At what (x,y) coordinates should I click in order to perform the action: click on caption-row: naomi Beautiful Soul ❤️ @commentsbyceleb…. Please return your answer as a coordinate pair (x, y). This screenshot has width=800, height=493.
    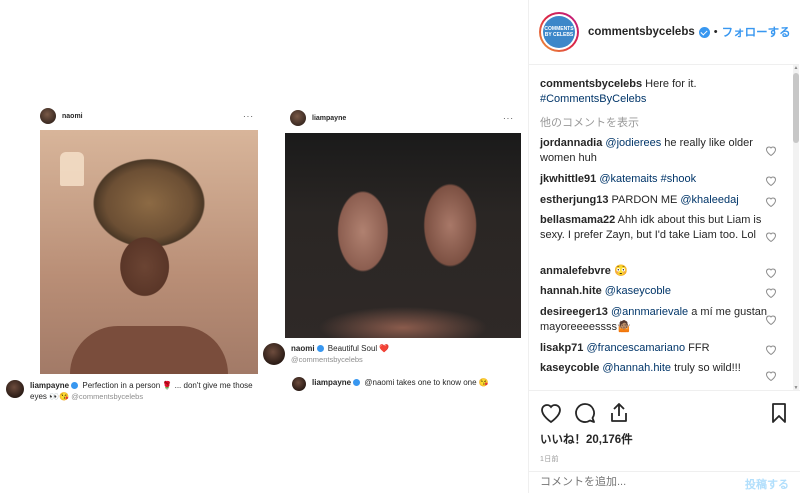
    Looking at the image, I should click on (393, 354).